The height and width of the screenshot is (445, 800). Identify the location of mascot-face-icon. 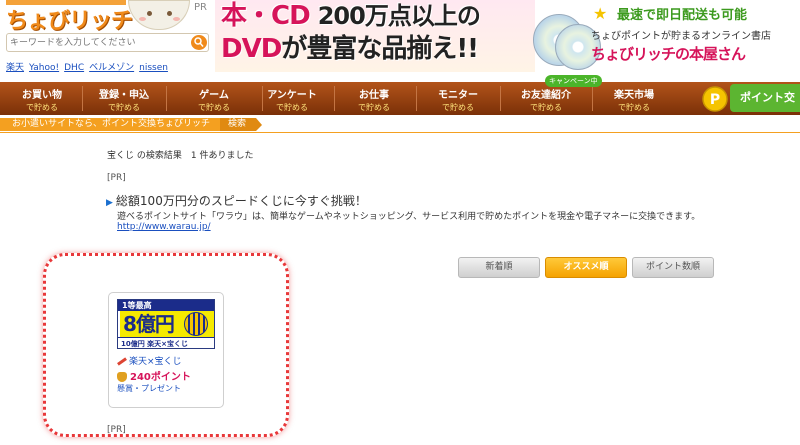
(159, 15).